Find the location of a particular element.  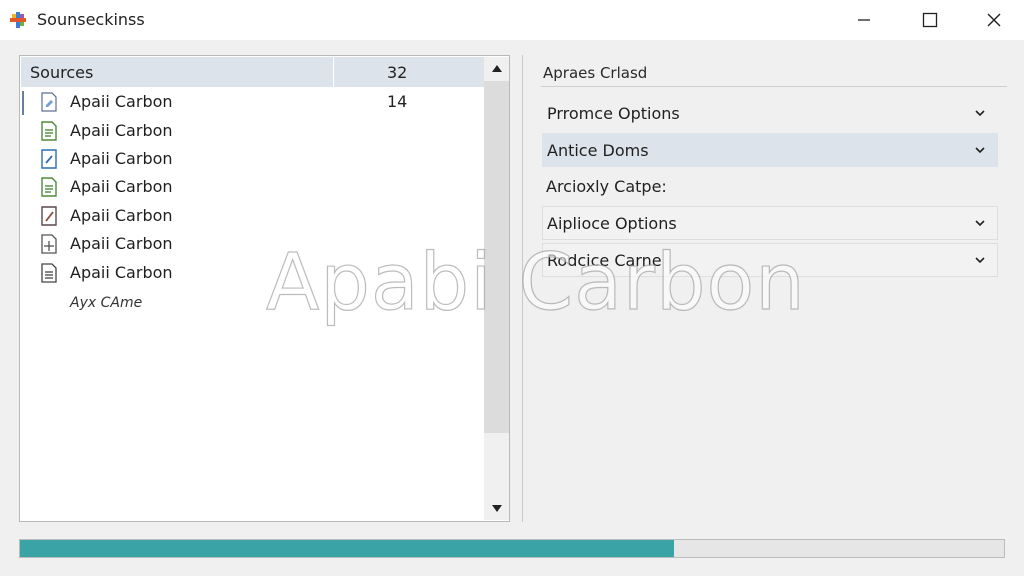

maximize-icon is located at coordinates (930, 20).